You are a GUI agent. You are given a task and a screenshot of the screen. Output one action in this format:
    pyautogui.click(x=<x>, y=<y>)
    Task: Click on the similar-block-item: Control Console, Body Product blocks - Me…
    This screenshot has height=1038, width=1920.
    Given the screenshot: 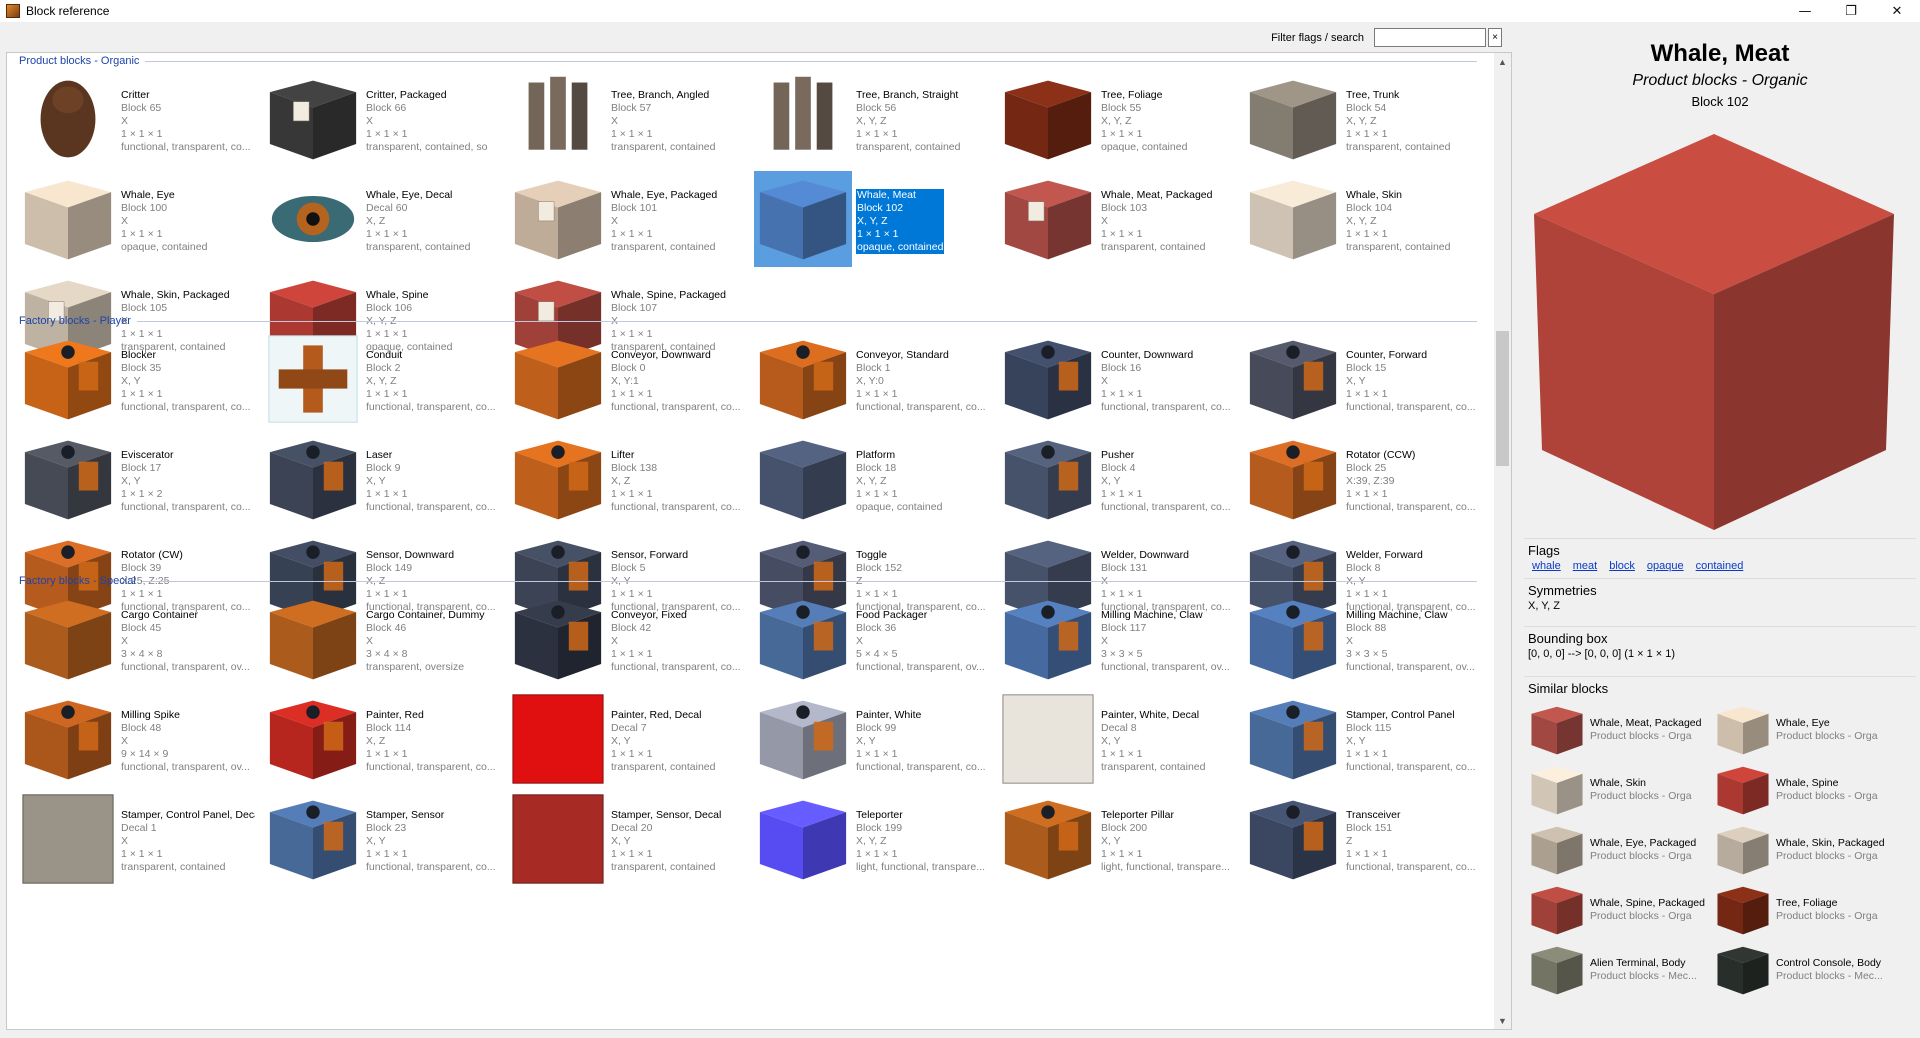 What is the action you would take?
    pyautogui.click(x=1807, y=970)
    